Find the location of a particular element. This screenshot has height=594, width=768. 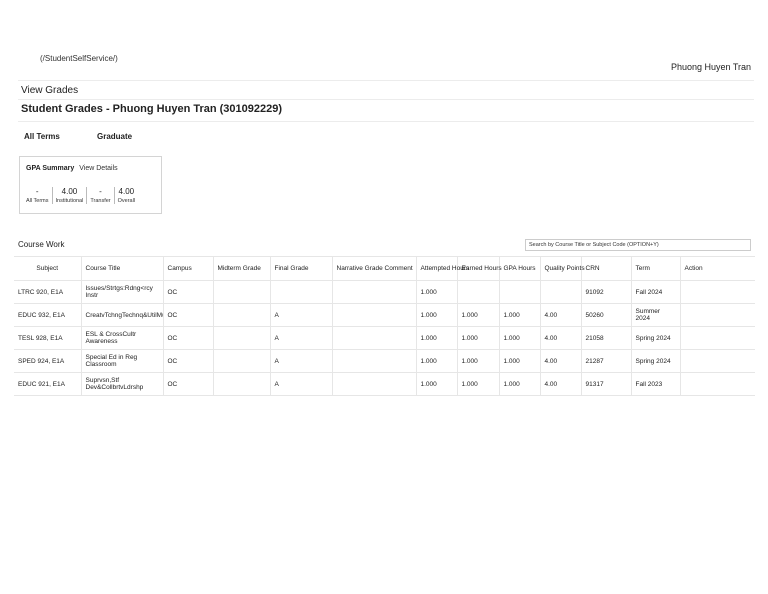

cell-gpa-hours is located at coordinates (520, 292).